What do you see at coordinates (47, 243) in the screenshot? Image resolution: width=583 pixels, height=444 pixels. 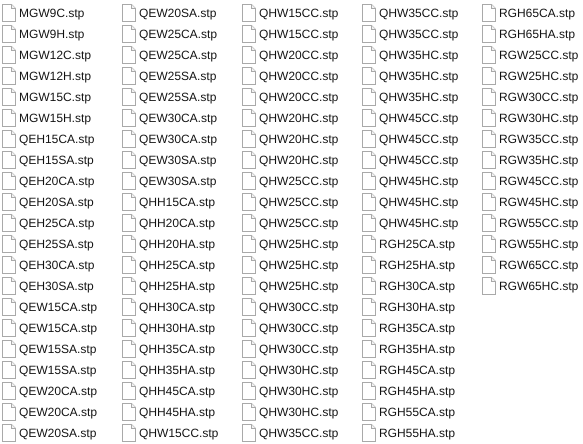 I see `file-item: QEH25SA.stp` at bounding box center [47, 243].